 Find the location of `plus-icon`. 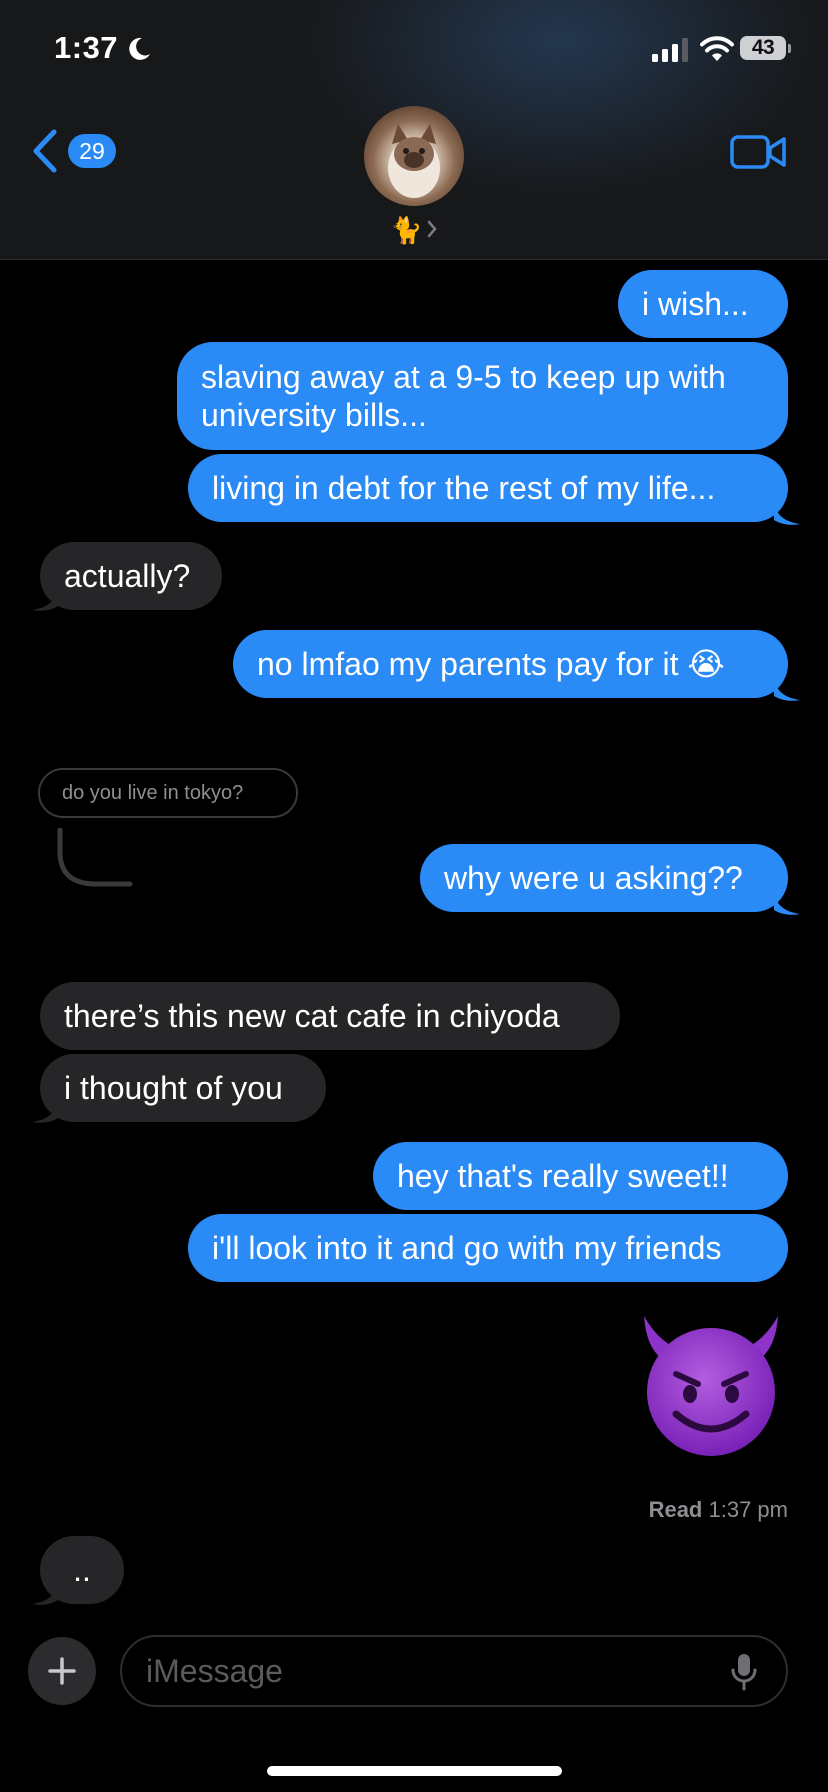

plus-icon is located at coordinates (62, 1671).